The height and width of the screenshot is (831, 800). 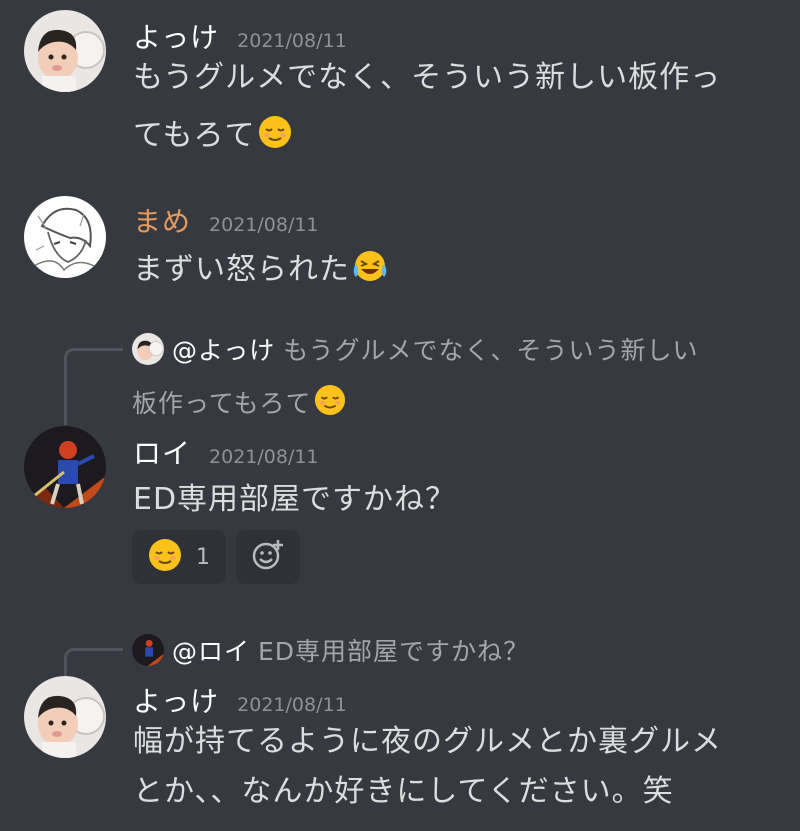 I want to click on message-text-line: まずい怒られた, so click(x=241, y=269).